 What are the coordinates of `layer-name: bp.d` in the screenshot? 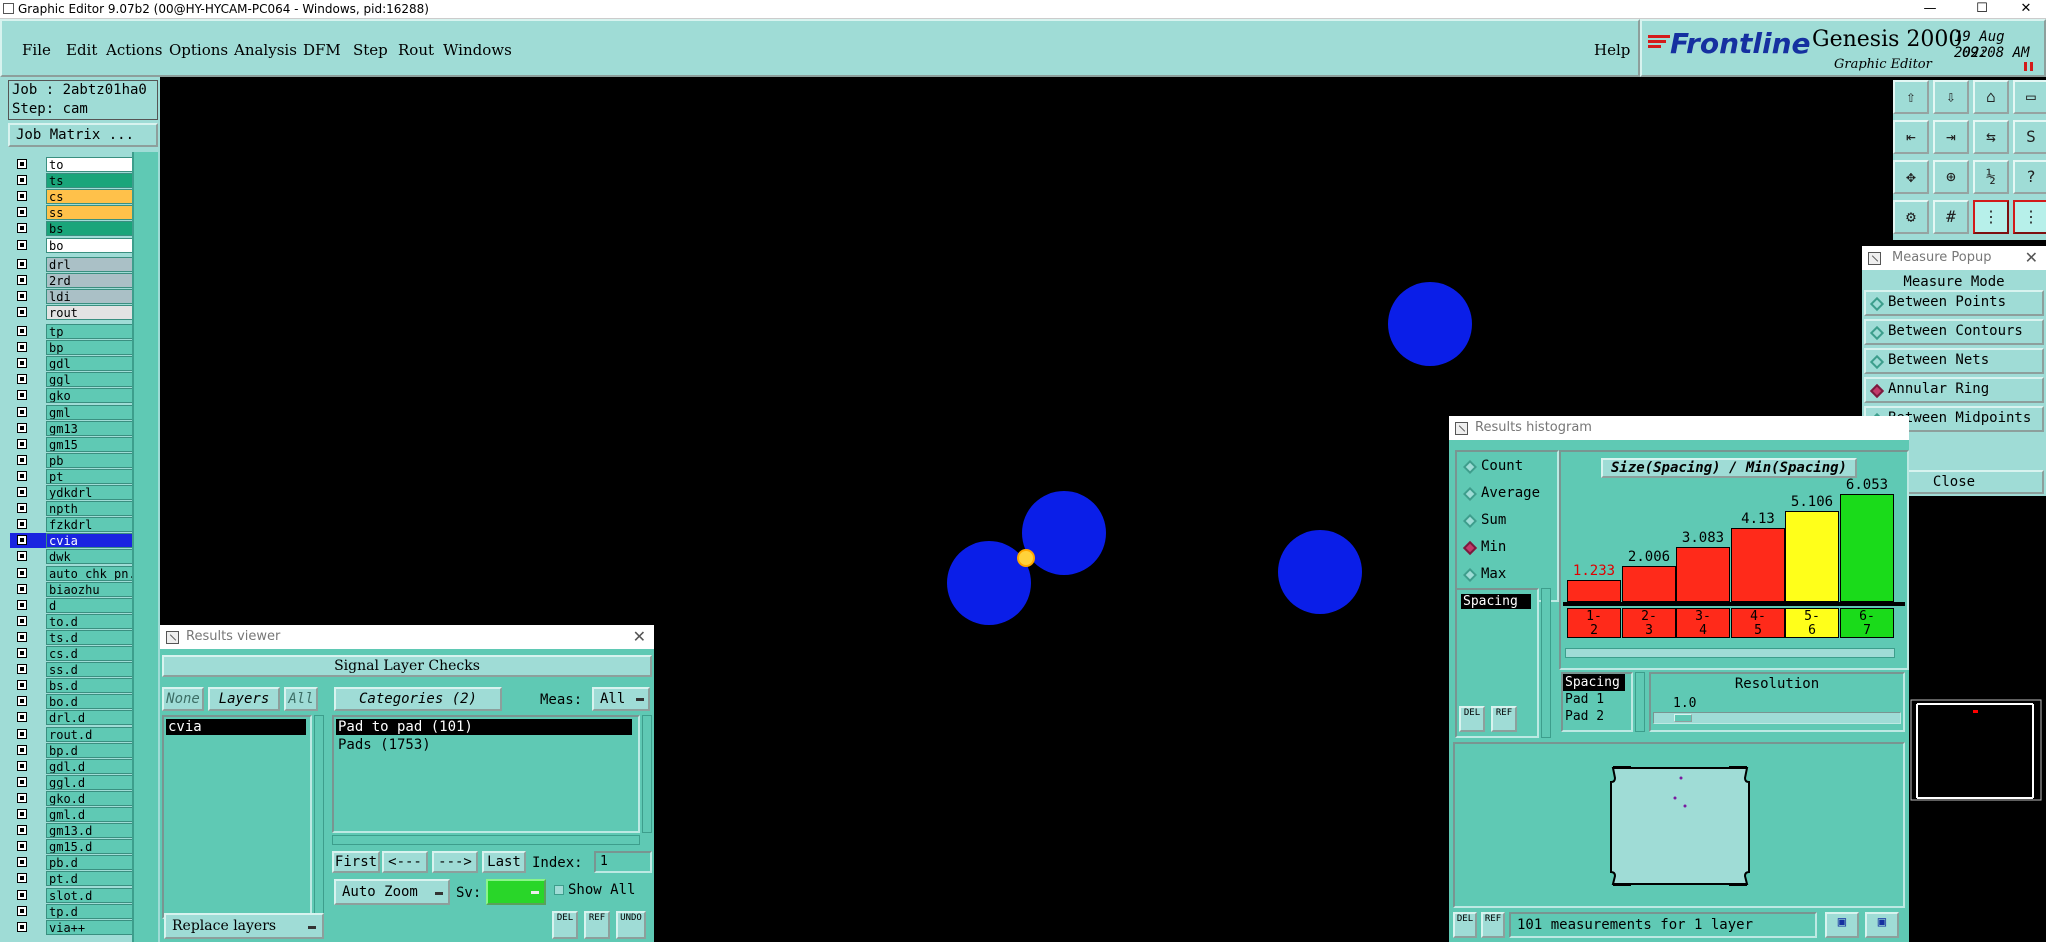 It's located at (92, 750).